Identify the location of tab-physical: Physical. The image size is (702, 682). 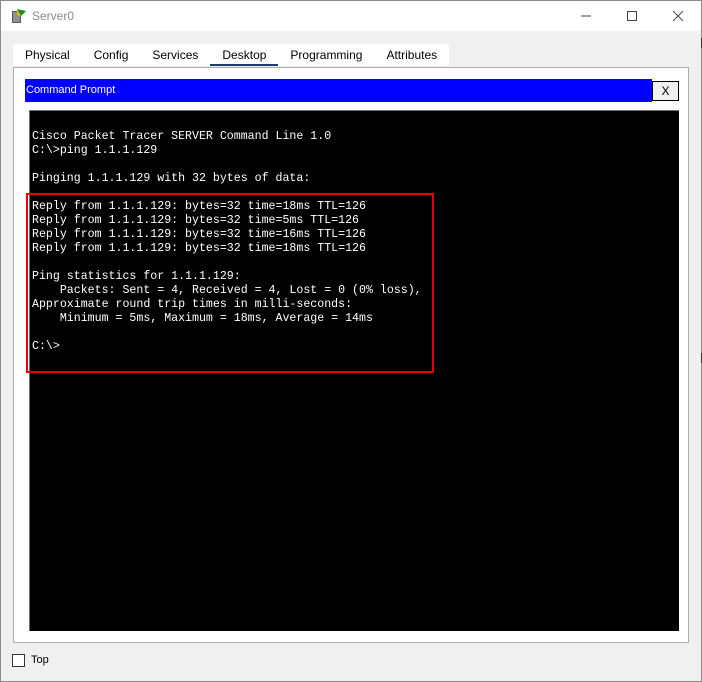
(47, 55).